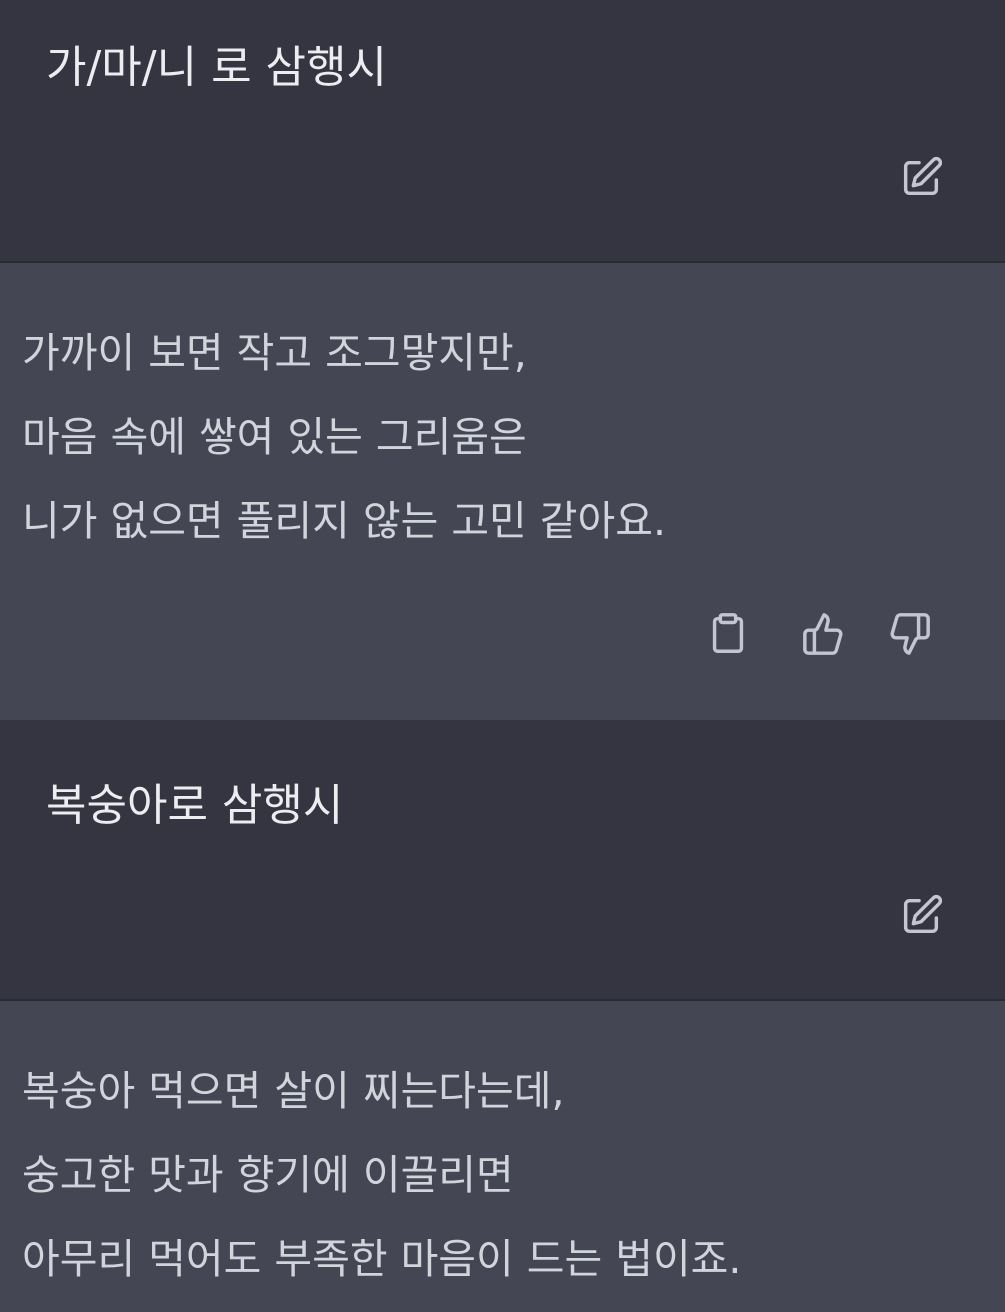  I want to click on response-line: 니가 없으면 풀리지 않는 고민 같아요., so click(344, 521).